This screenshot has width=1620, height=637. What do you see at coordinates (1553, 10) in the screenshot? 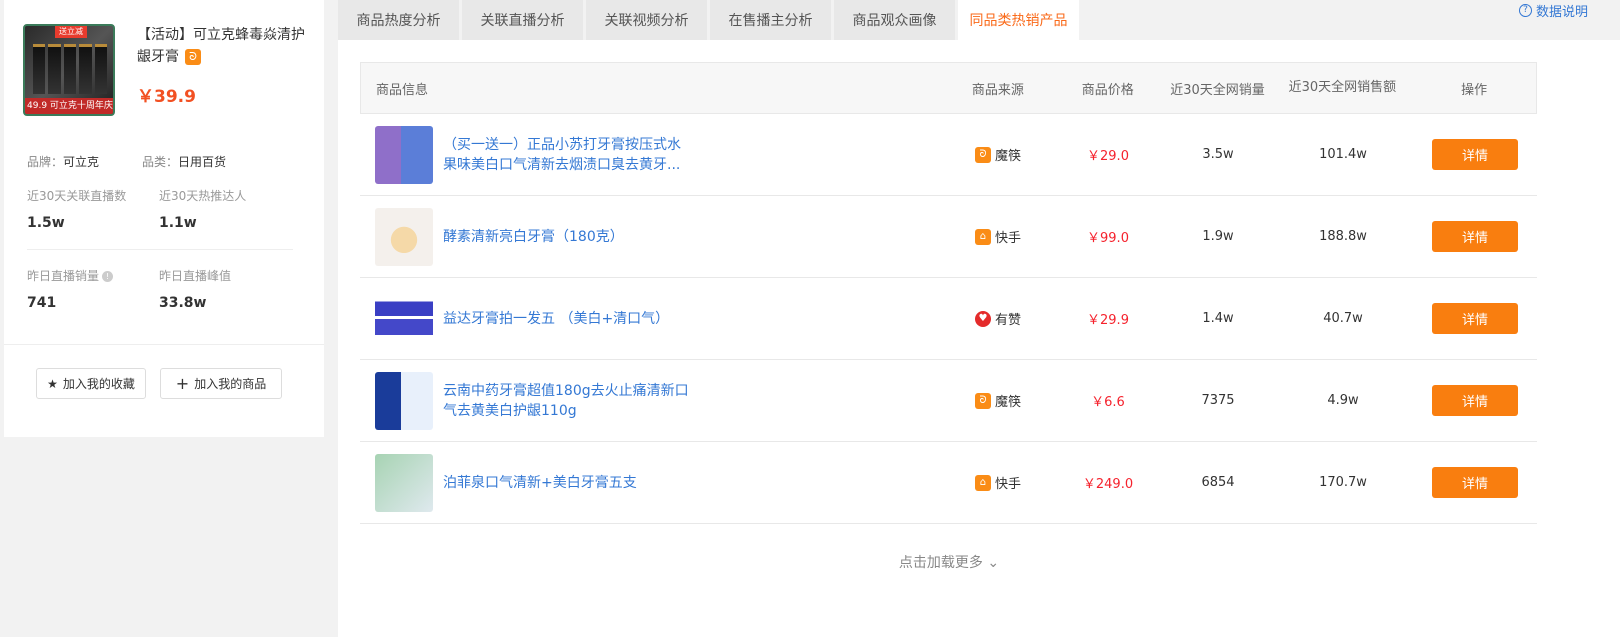
I see `data-explanation-link: ? 数据说明` at bounding box center [1553, 10].